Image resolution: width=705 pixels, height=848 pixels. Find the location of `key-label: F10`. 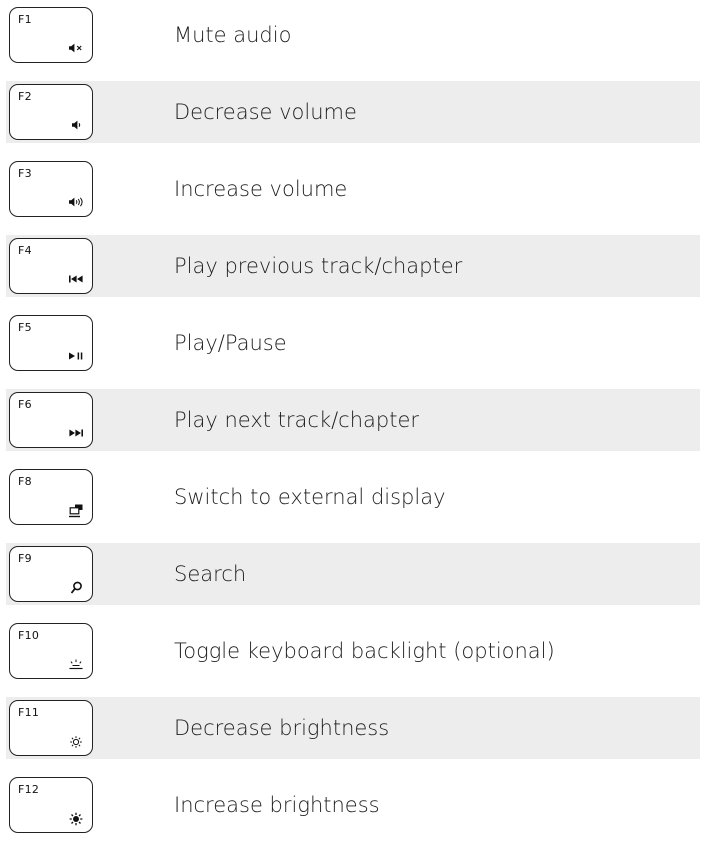

key-label: F10 is located at coordinates (29, 635).